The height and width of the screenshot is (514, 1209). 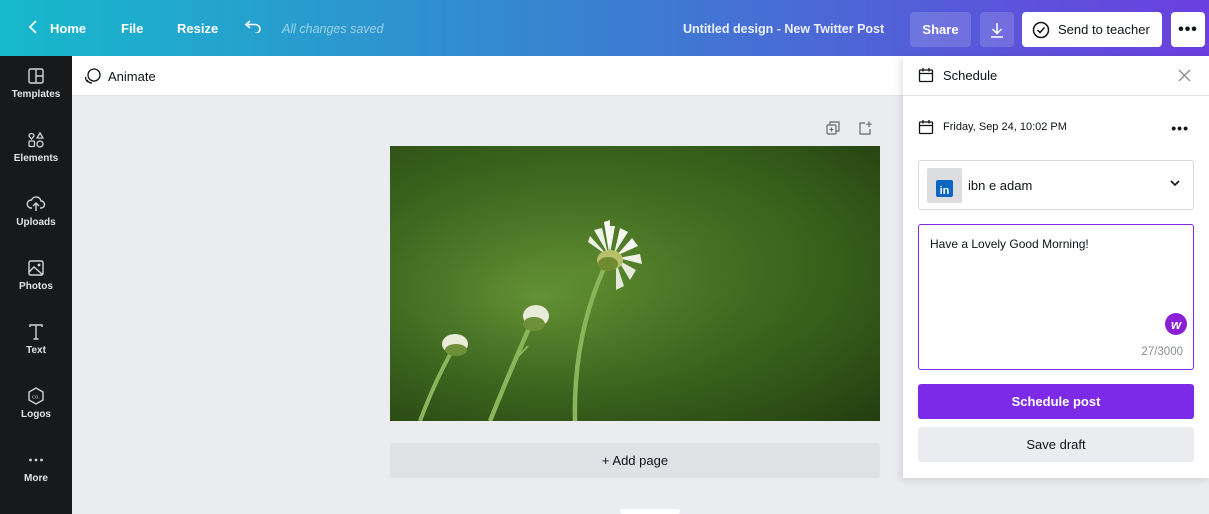 I want to click on sidebar-item-text: Text, so click(x=36, y=339).